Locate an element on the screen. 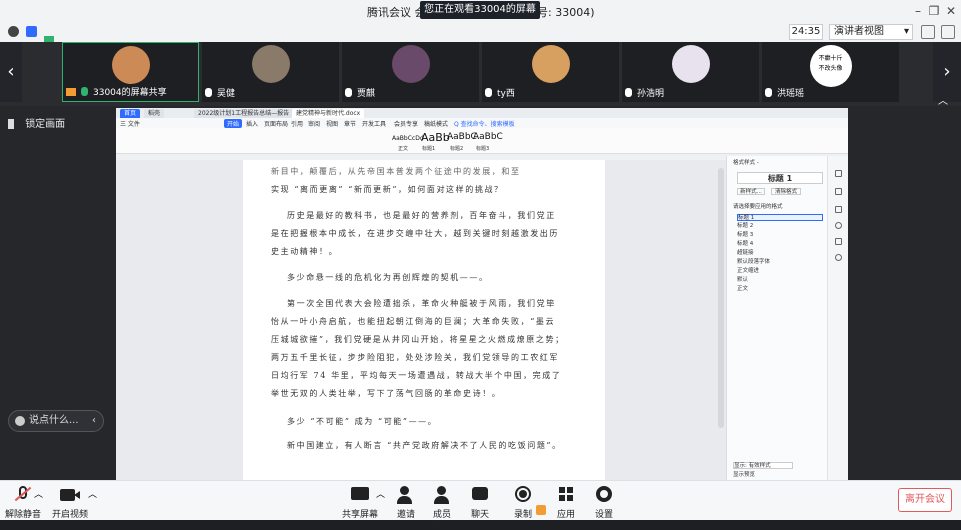 The image size is (961, 530). avatar: 不癫十斤 不改头像 is located at coordinates (830, 66).